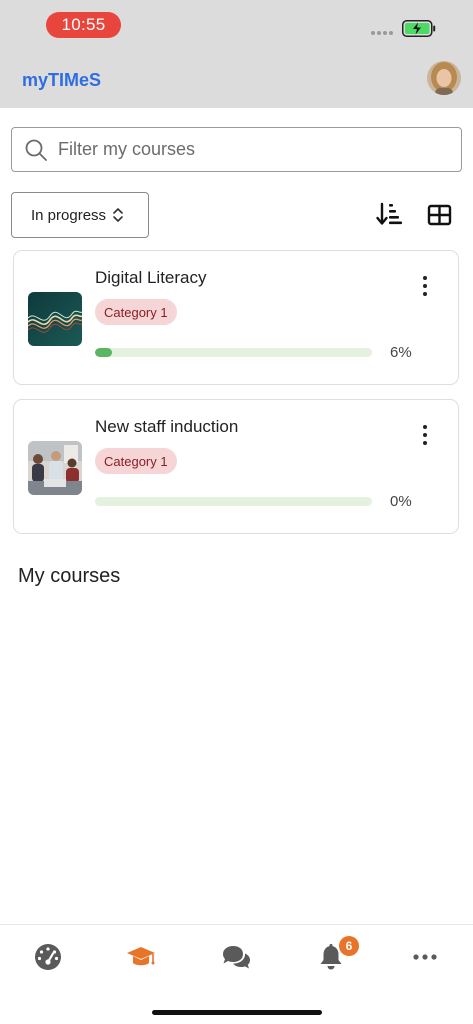 This screenshot has height=1024, width=473. I want to click on dashboard-icon, so click(48, 957).